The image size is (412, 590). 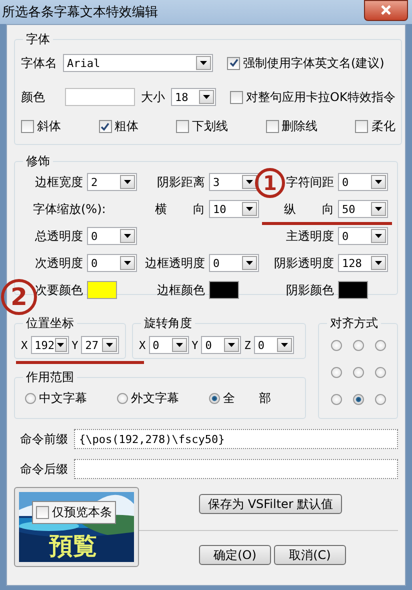 I want to click on text-field, so click(x=236, y=469).